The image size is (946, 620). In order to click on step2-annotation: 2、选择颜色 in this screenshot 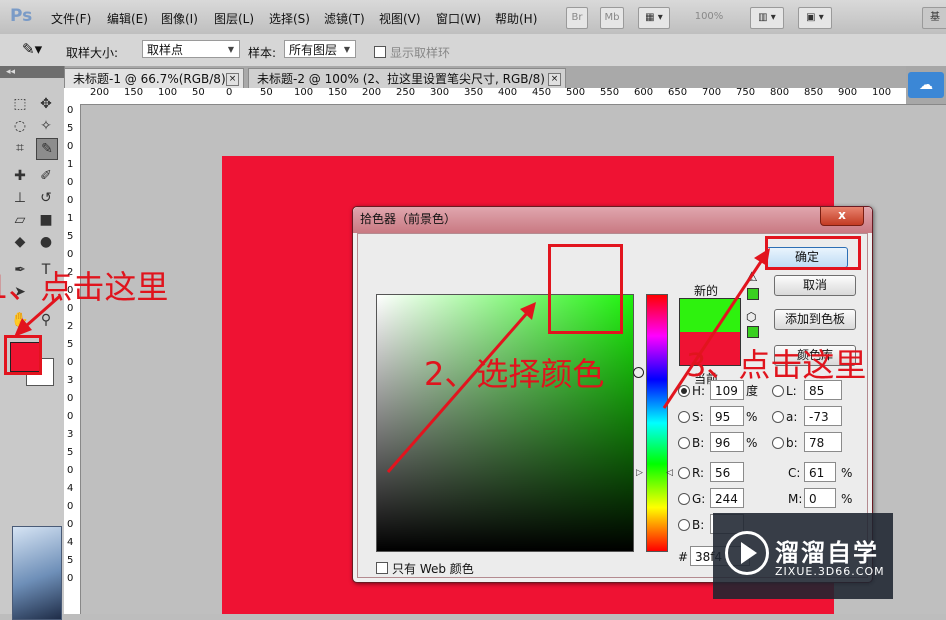, I will do `click(514, 374)`.